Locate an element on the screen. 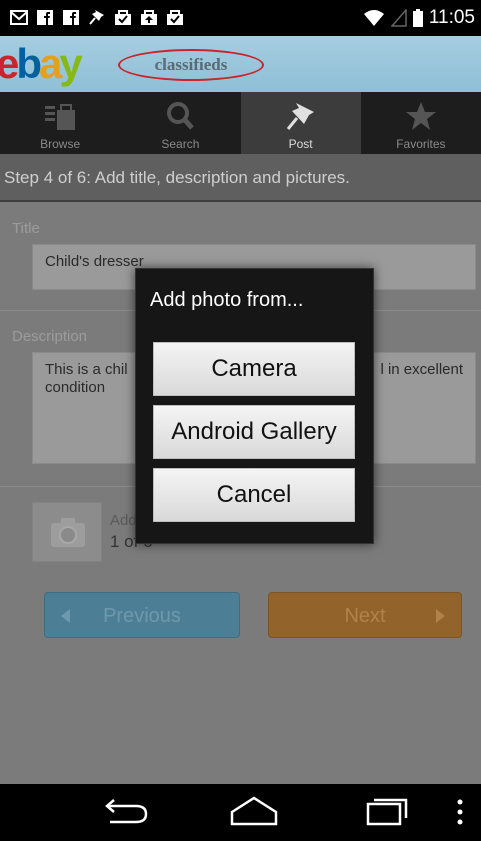 This screenshot has height=841, width=481. tab-post: Post is located at coordinates (300, 123).